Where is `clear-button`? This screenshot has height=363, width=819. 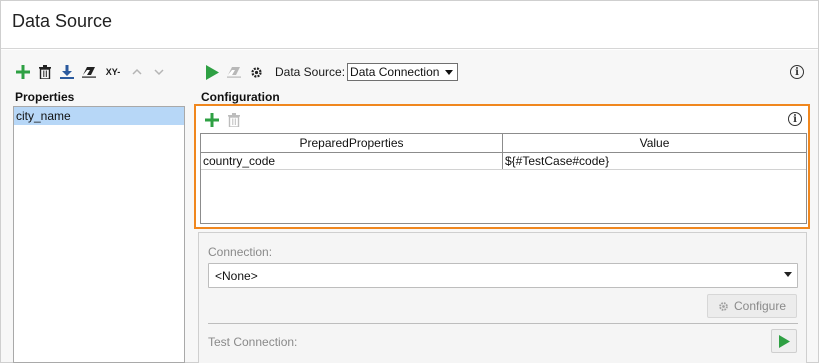
clear-button is located at coordinates (89, 72).